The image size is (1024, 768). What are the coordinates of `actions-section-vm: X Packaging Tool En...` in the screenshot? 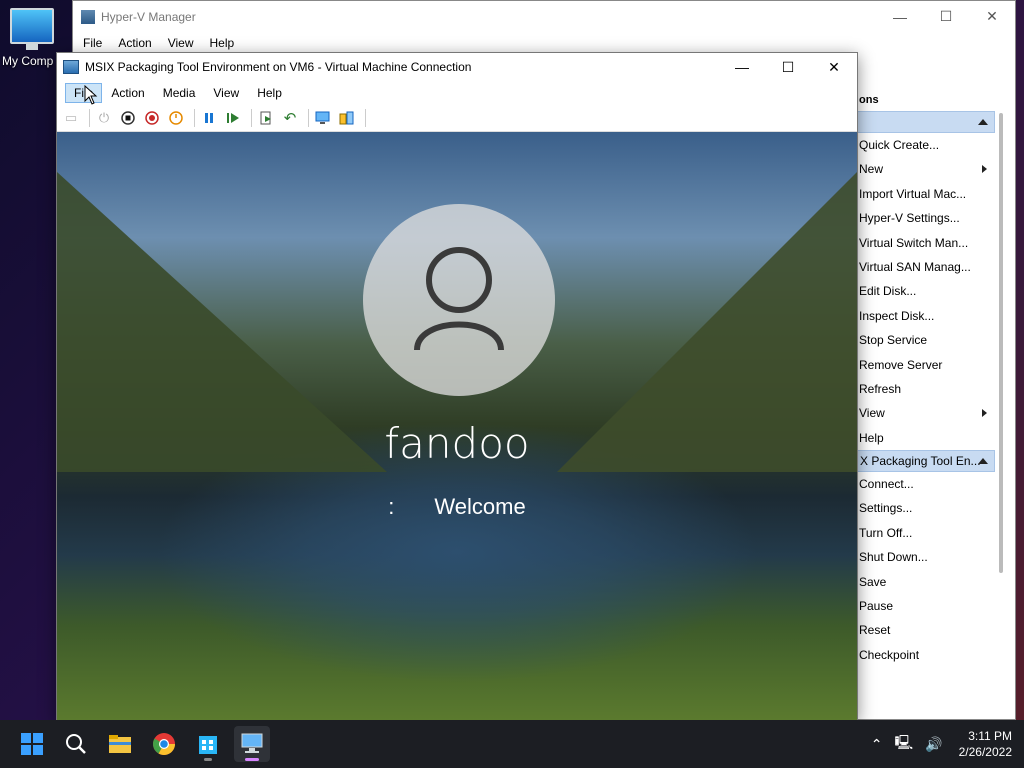 It's located at (926, 461).